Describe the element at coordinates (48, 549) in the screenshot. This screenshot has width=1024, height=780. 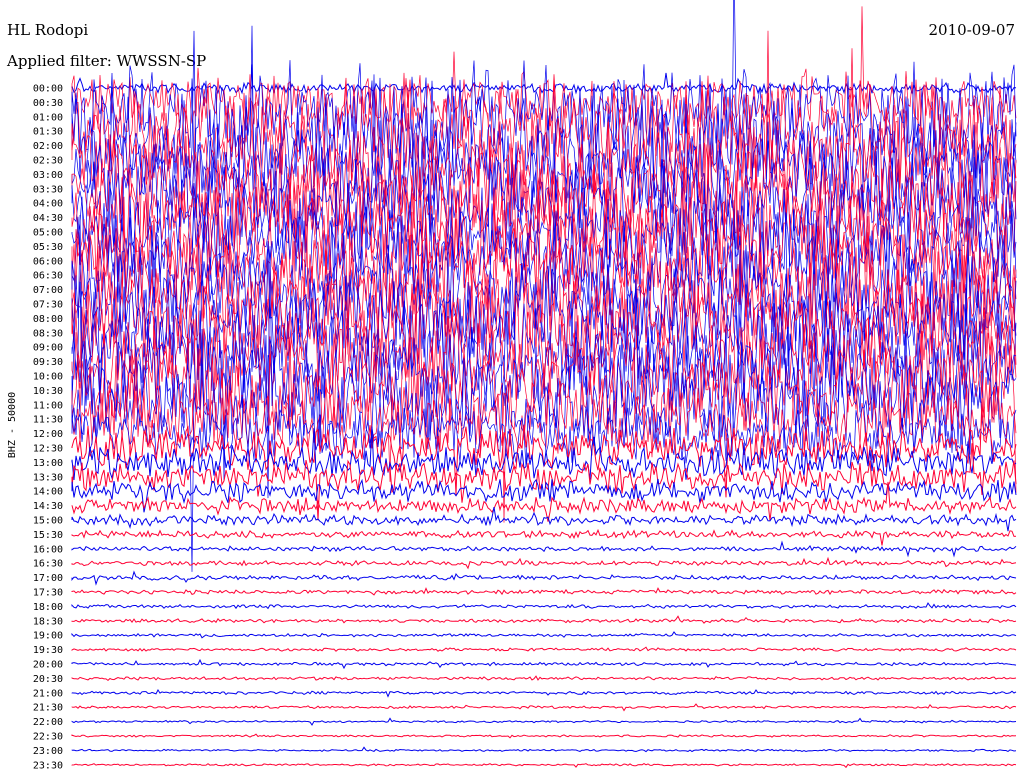
I see `time-tick-label: 16:00` at that location.